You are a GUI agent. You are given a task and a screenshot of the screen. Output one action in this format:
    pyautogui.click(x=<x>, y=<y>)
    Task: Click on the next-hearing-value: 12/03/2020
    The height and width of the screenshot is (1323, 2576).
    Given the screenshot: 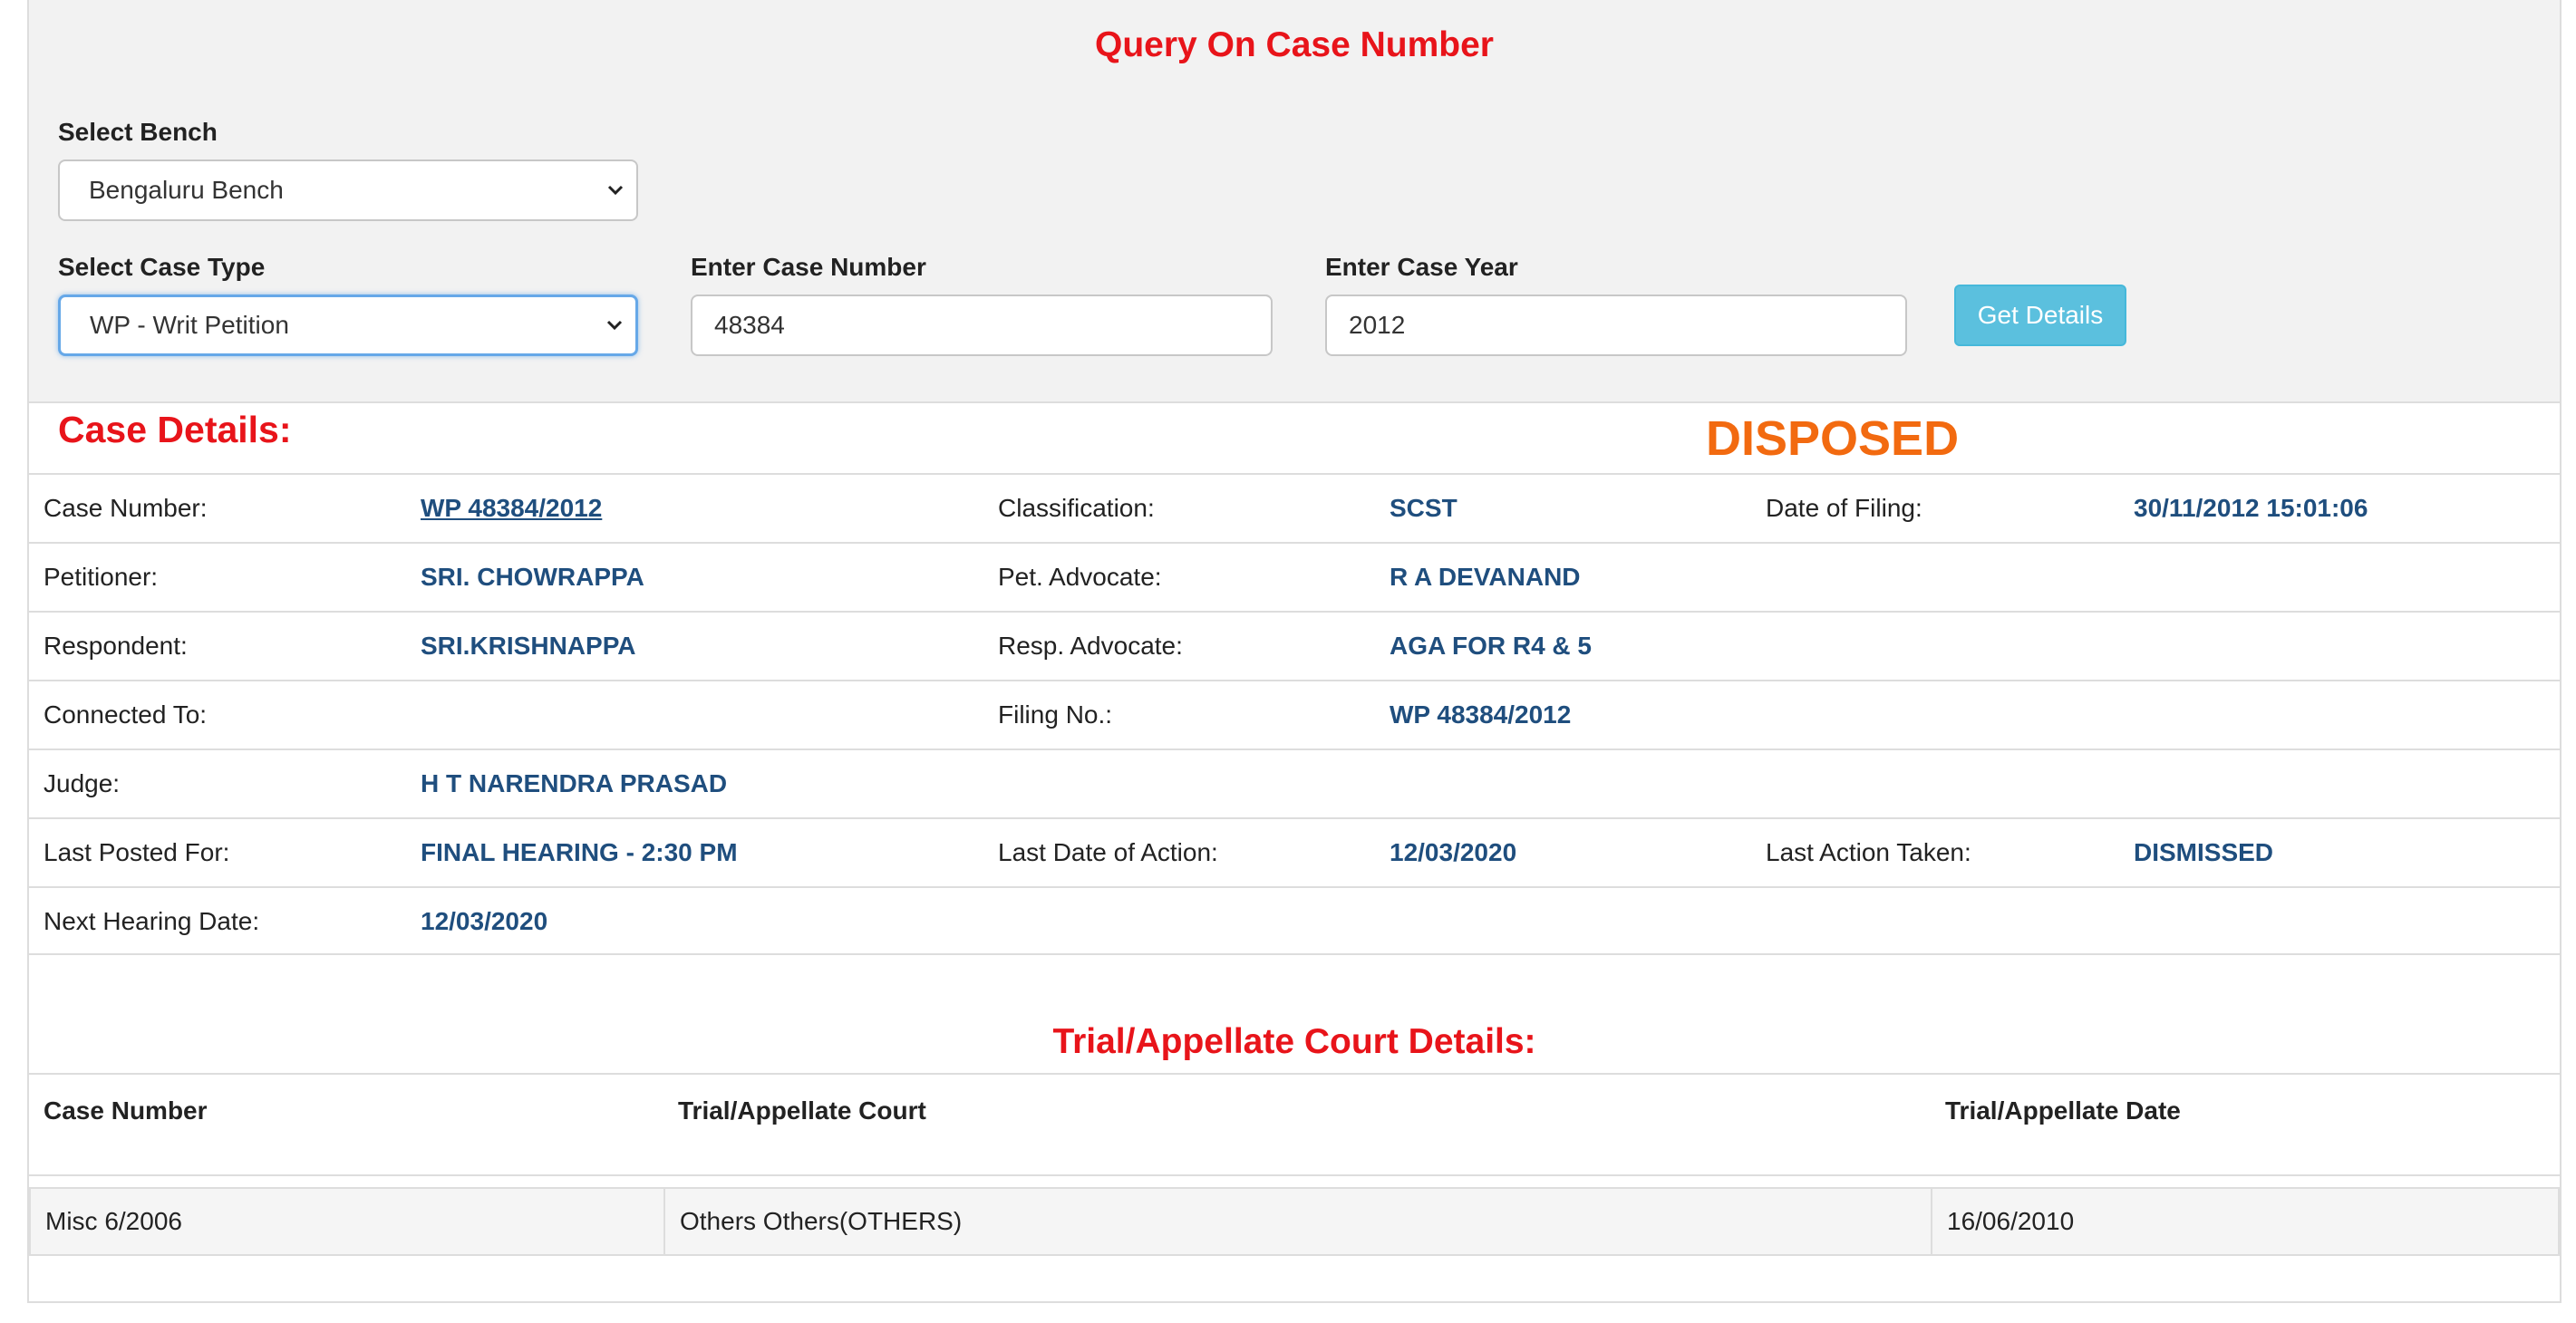 What is the action you would take?
    pyautogui.click(x=484, y=921)
    